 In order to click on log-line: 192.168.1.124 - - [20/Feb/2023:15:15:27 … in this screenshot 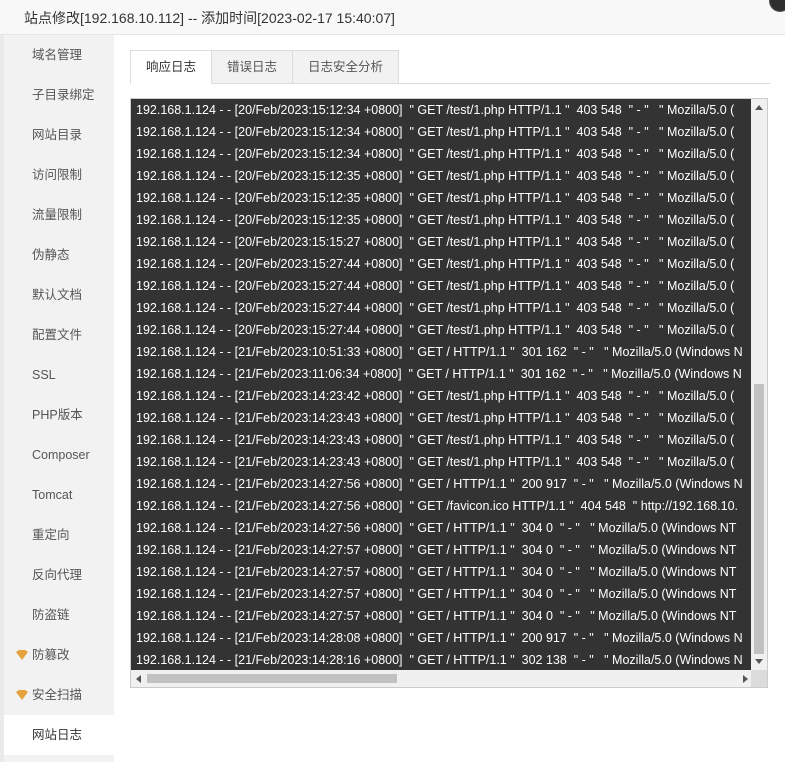, I will do `click(435, 242)`.